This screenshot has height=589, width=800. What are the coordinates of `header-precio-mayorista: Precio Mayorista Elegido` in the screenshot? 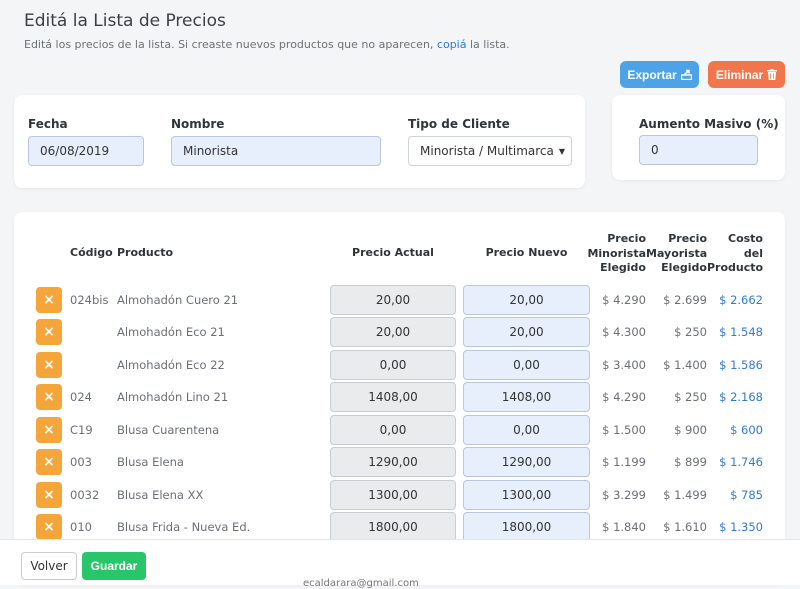 It's located at (676, 254).